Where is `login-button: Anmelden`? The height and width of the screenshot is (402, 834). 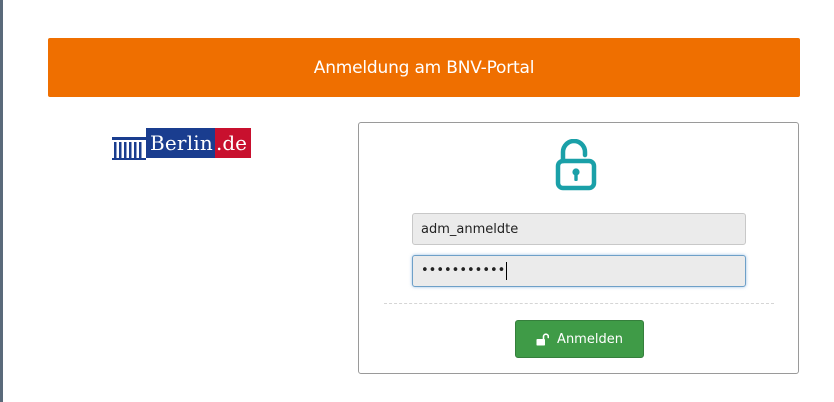 login-button: Anmelden is located at coordinates (579, 339).